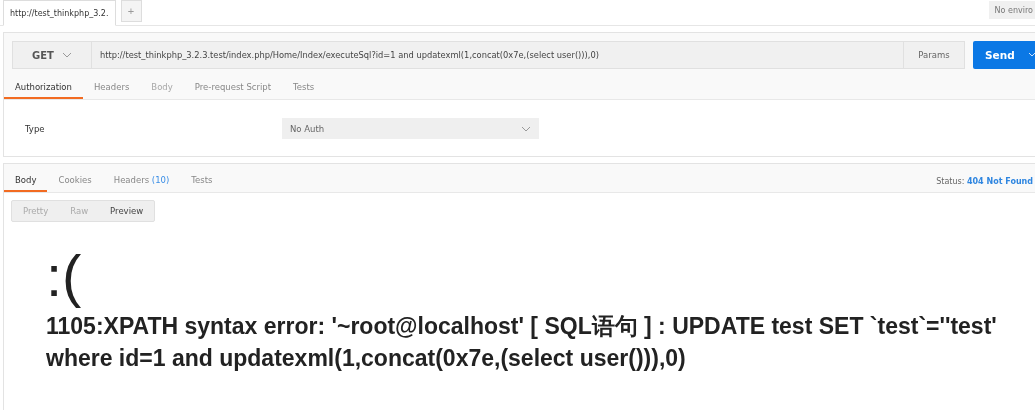  I want to click on response-tab: Body, so click(26, 181).